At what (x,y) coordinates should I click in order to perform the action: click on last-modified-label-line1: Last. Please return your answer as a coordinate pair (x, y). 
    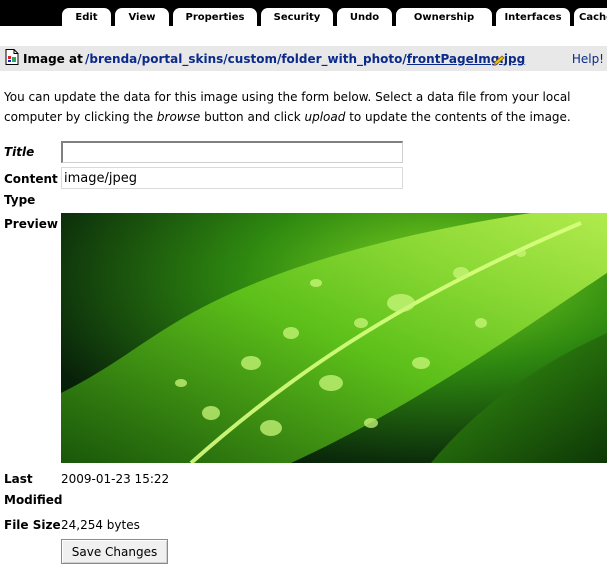
    Looking at the image, I should click on (18, 479).